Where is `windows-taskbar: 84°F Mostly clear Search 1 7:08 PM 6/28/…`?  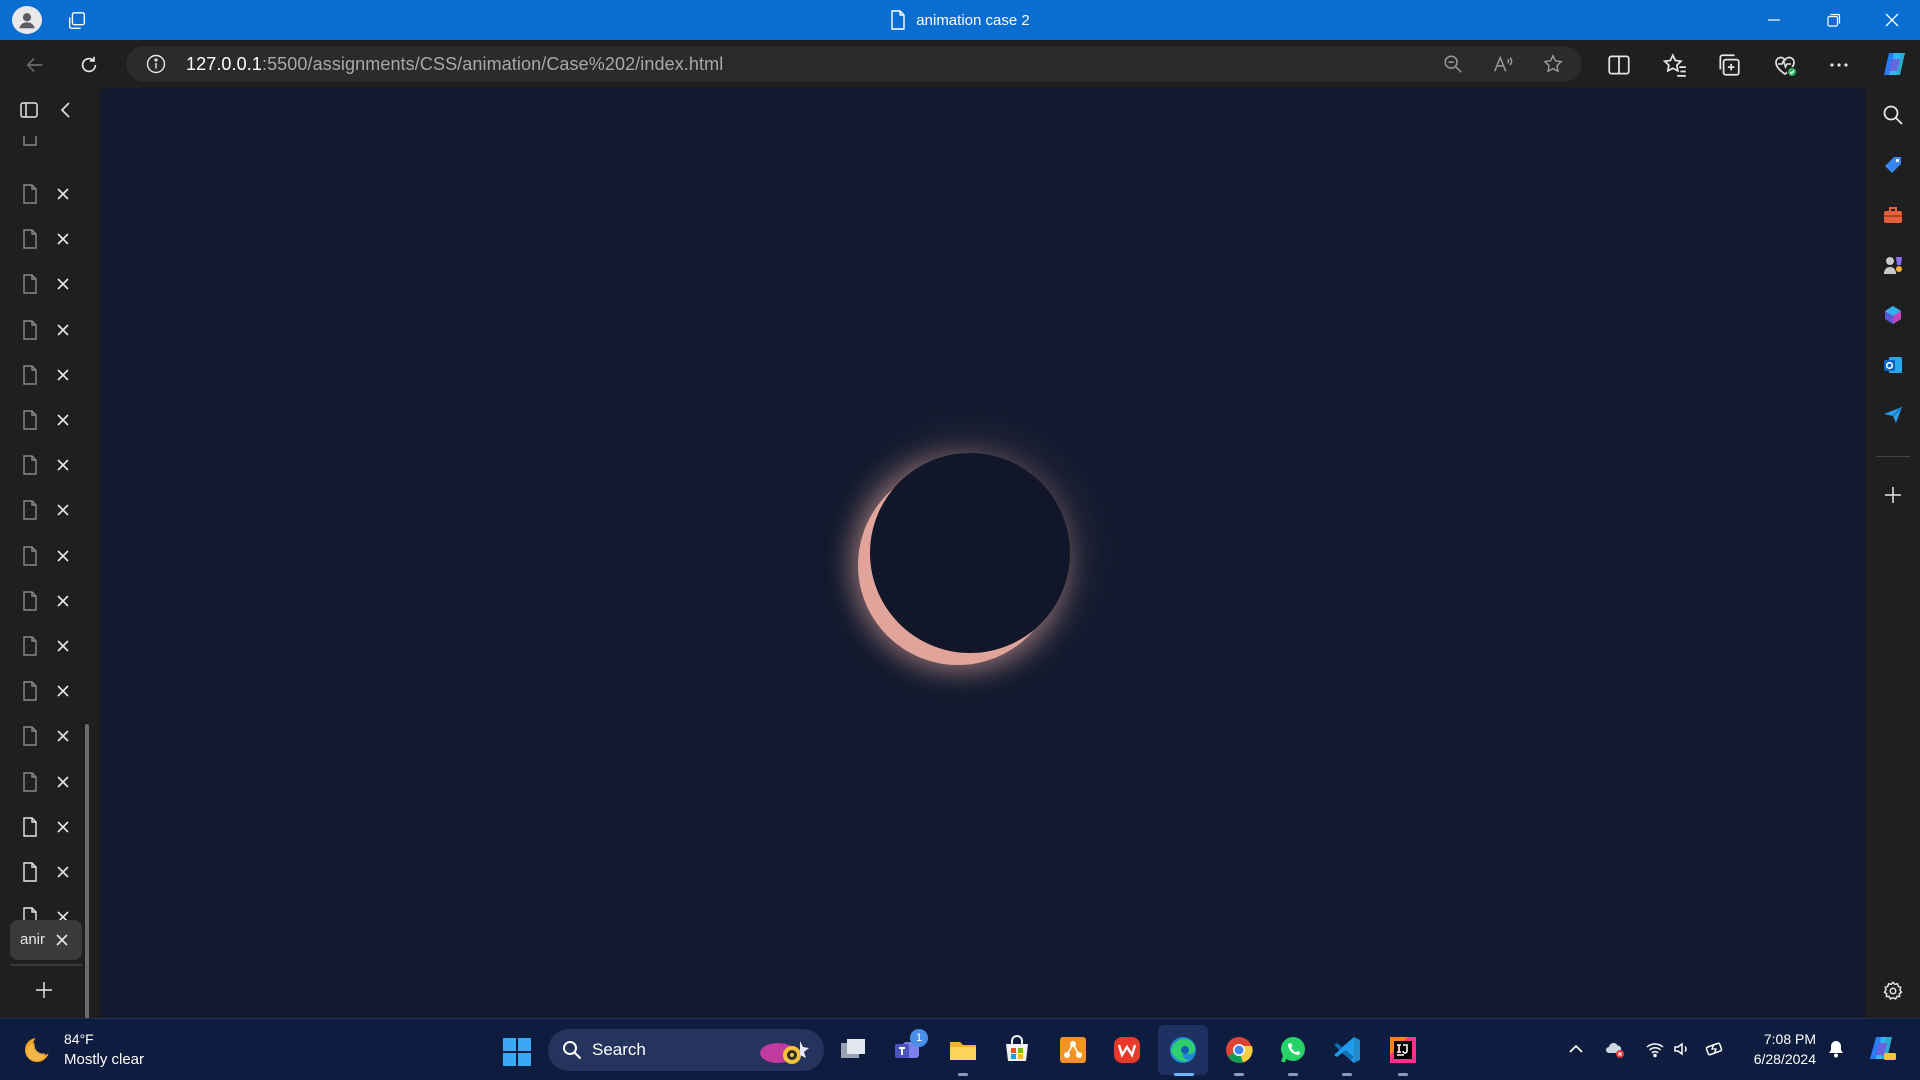
windows-taskbar: 84°F Mostly clear Search 1 7:08 PM 6/28/… is located at coordinates (960, 1049).